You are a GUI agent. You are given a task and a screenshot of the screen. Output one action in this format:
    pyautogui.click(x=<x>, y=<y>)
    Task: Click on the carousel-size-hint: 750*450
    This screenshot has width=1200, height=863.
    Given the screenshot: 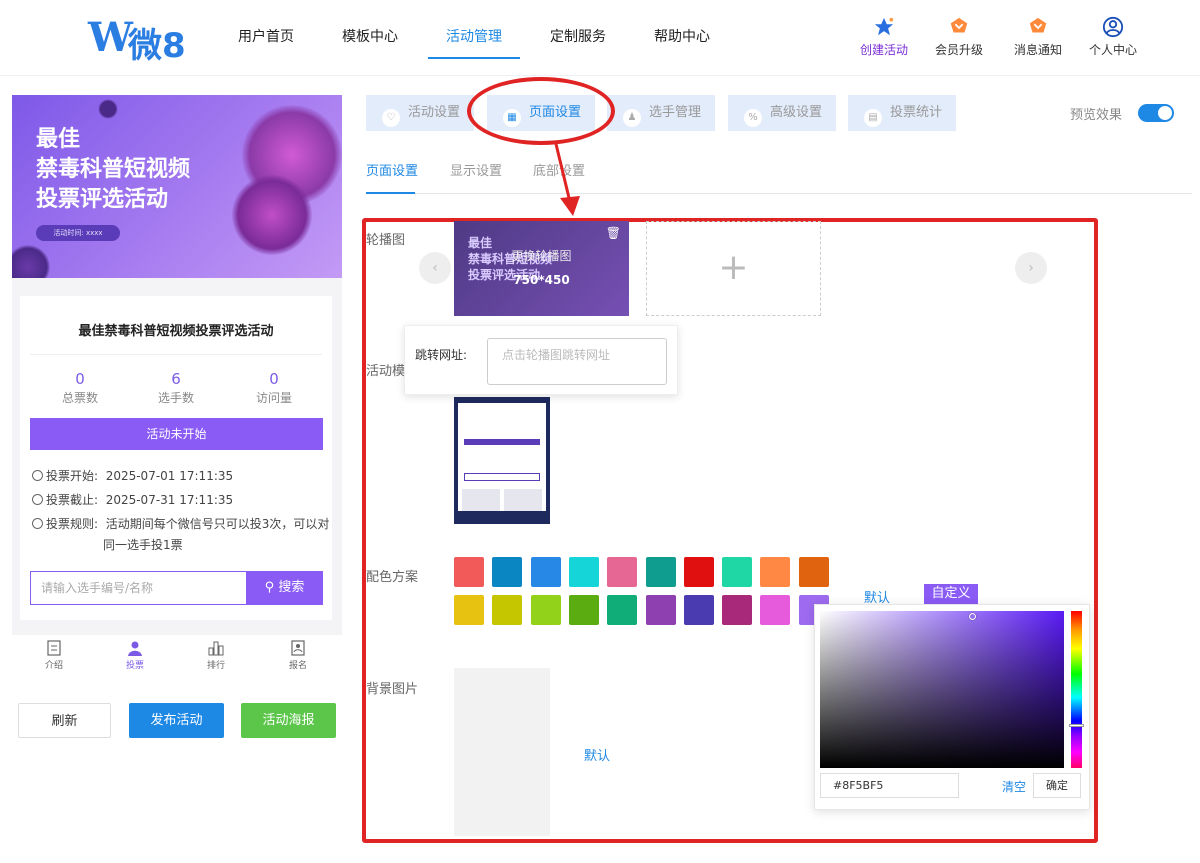 What is the action you would take?
    pyautogui.click(x=541, y=280)
    